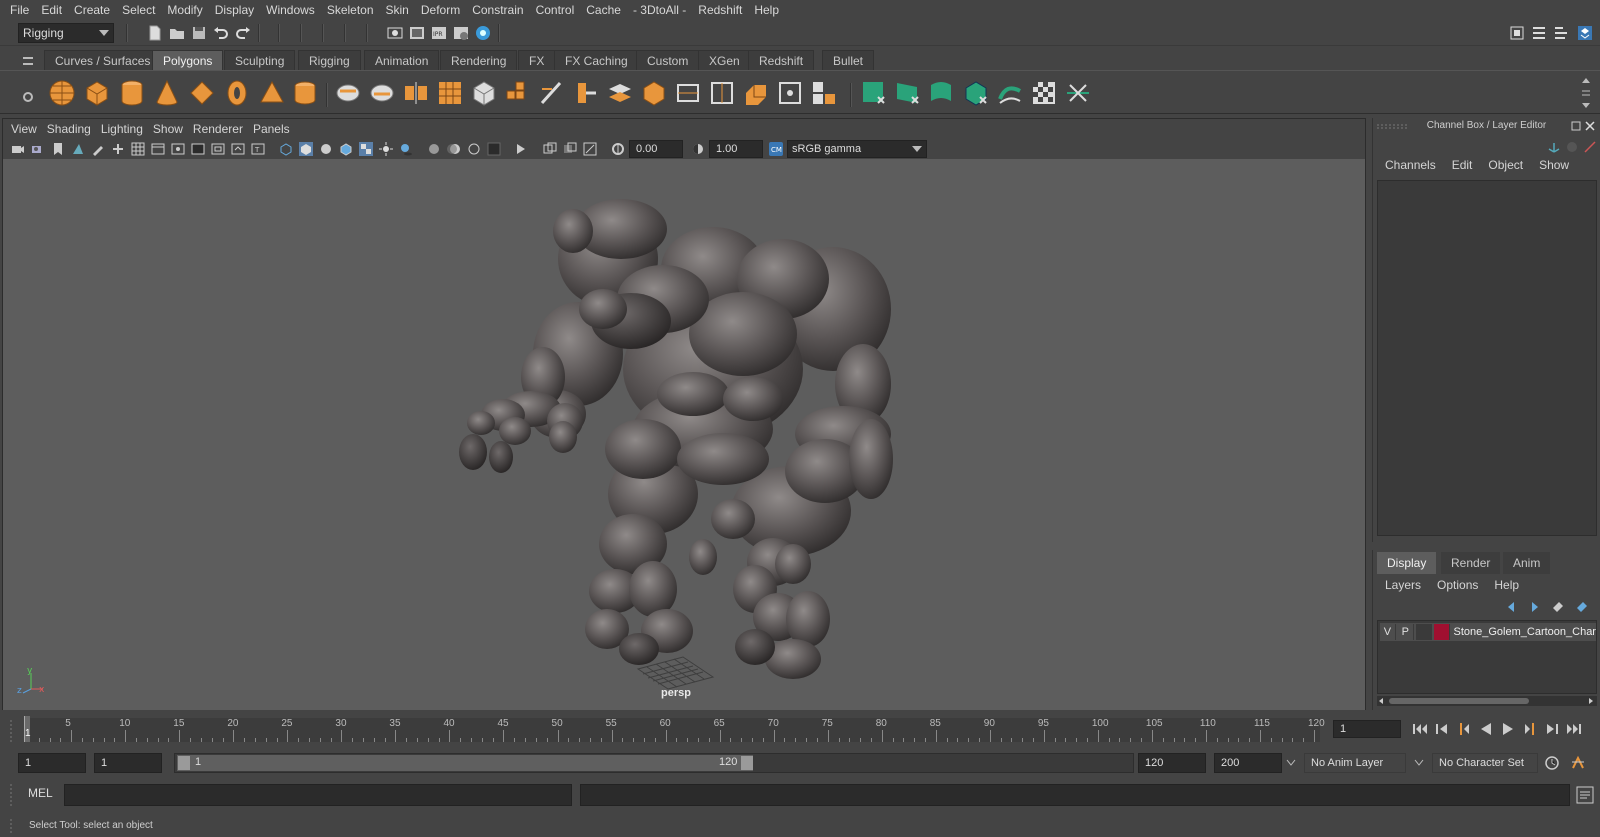  I want to click on shelf-tab-fx: FX, so click(537, 60).